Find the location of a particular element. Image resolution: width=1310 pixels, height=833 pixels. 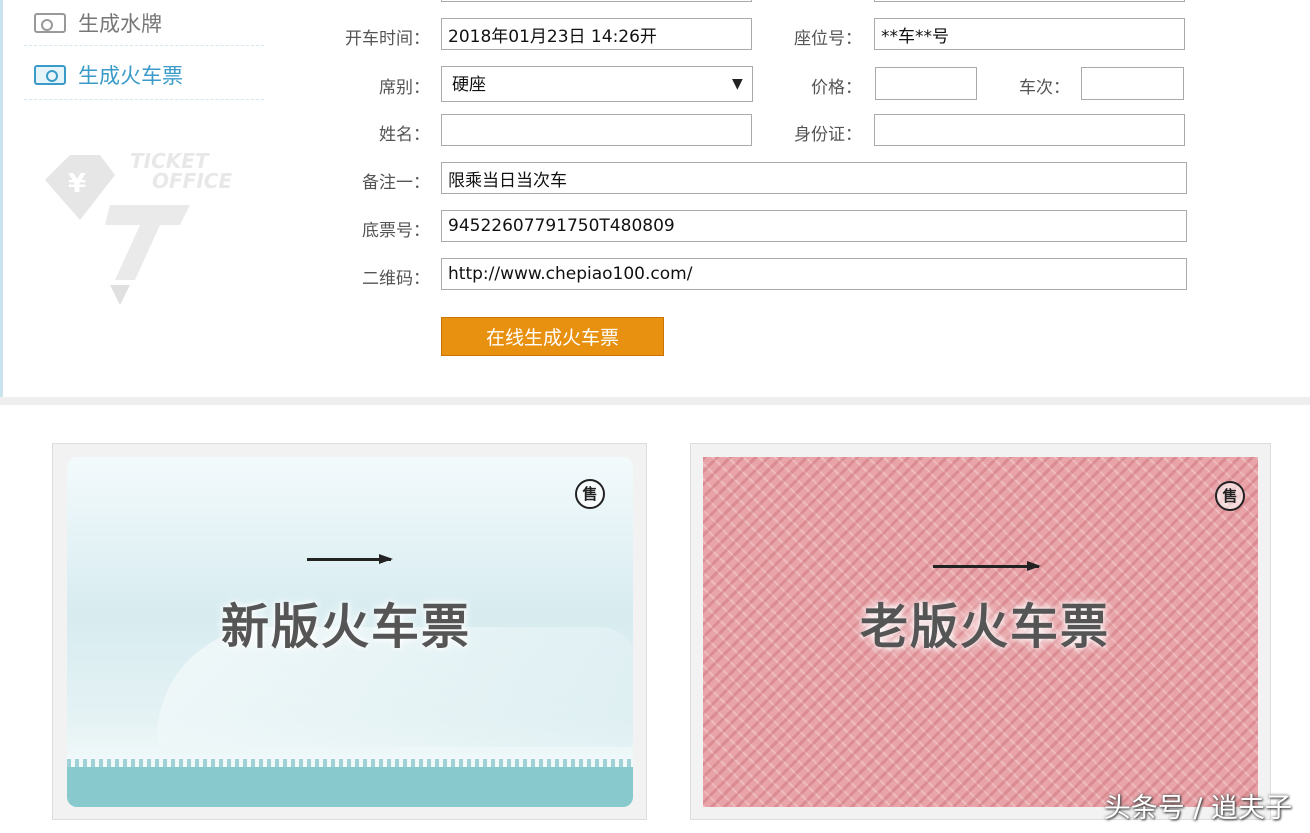

train-no-input is located at coordinates (1132, 83).